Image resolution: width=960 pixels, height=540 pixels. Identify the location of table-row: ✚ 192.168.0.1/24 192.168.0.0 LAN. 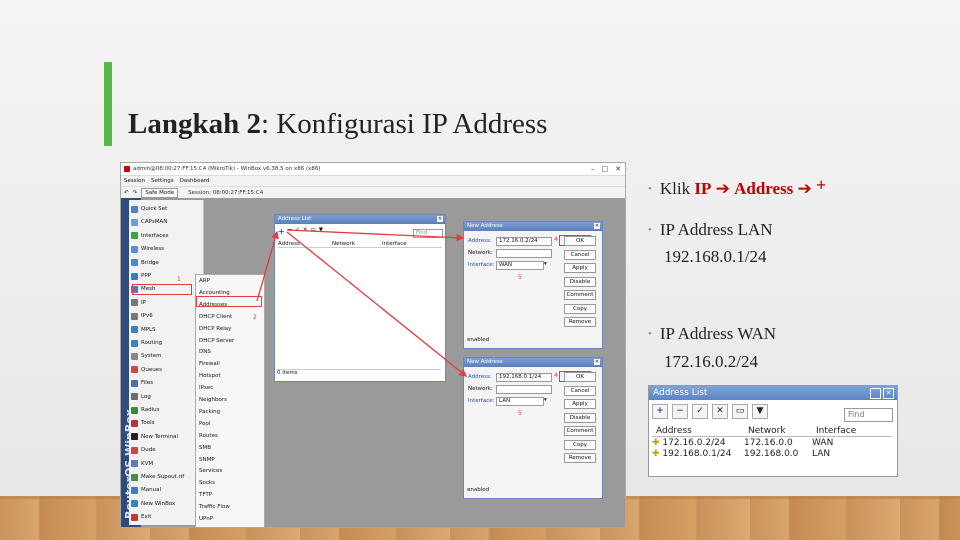
(772, 454).